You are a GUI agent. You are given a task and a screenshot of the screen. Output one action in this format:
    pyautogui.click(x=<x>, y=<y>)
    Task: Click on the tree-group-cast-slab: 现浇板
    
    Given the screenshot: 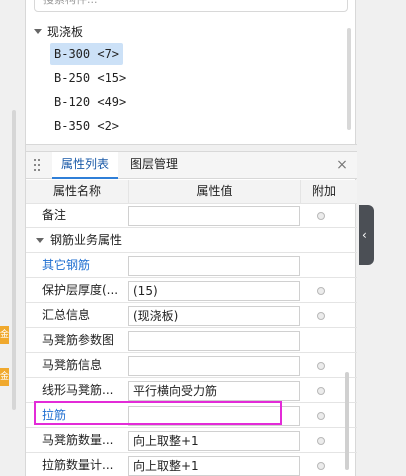 What is the action you would take?
    pyautogui.click(x=58, y=31)
    